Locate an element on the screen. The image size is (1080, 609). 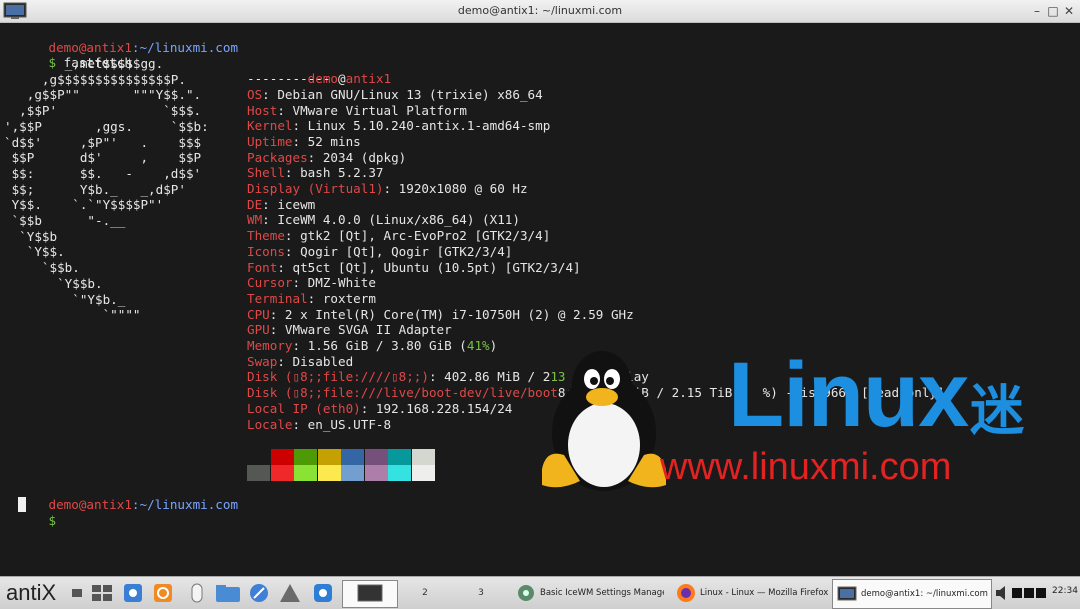
close-button: ✕ is located at coordinates (1069, 11).